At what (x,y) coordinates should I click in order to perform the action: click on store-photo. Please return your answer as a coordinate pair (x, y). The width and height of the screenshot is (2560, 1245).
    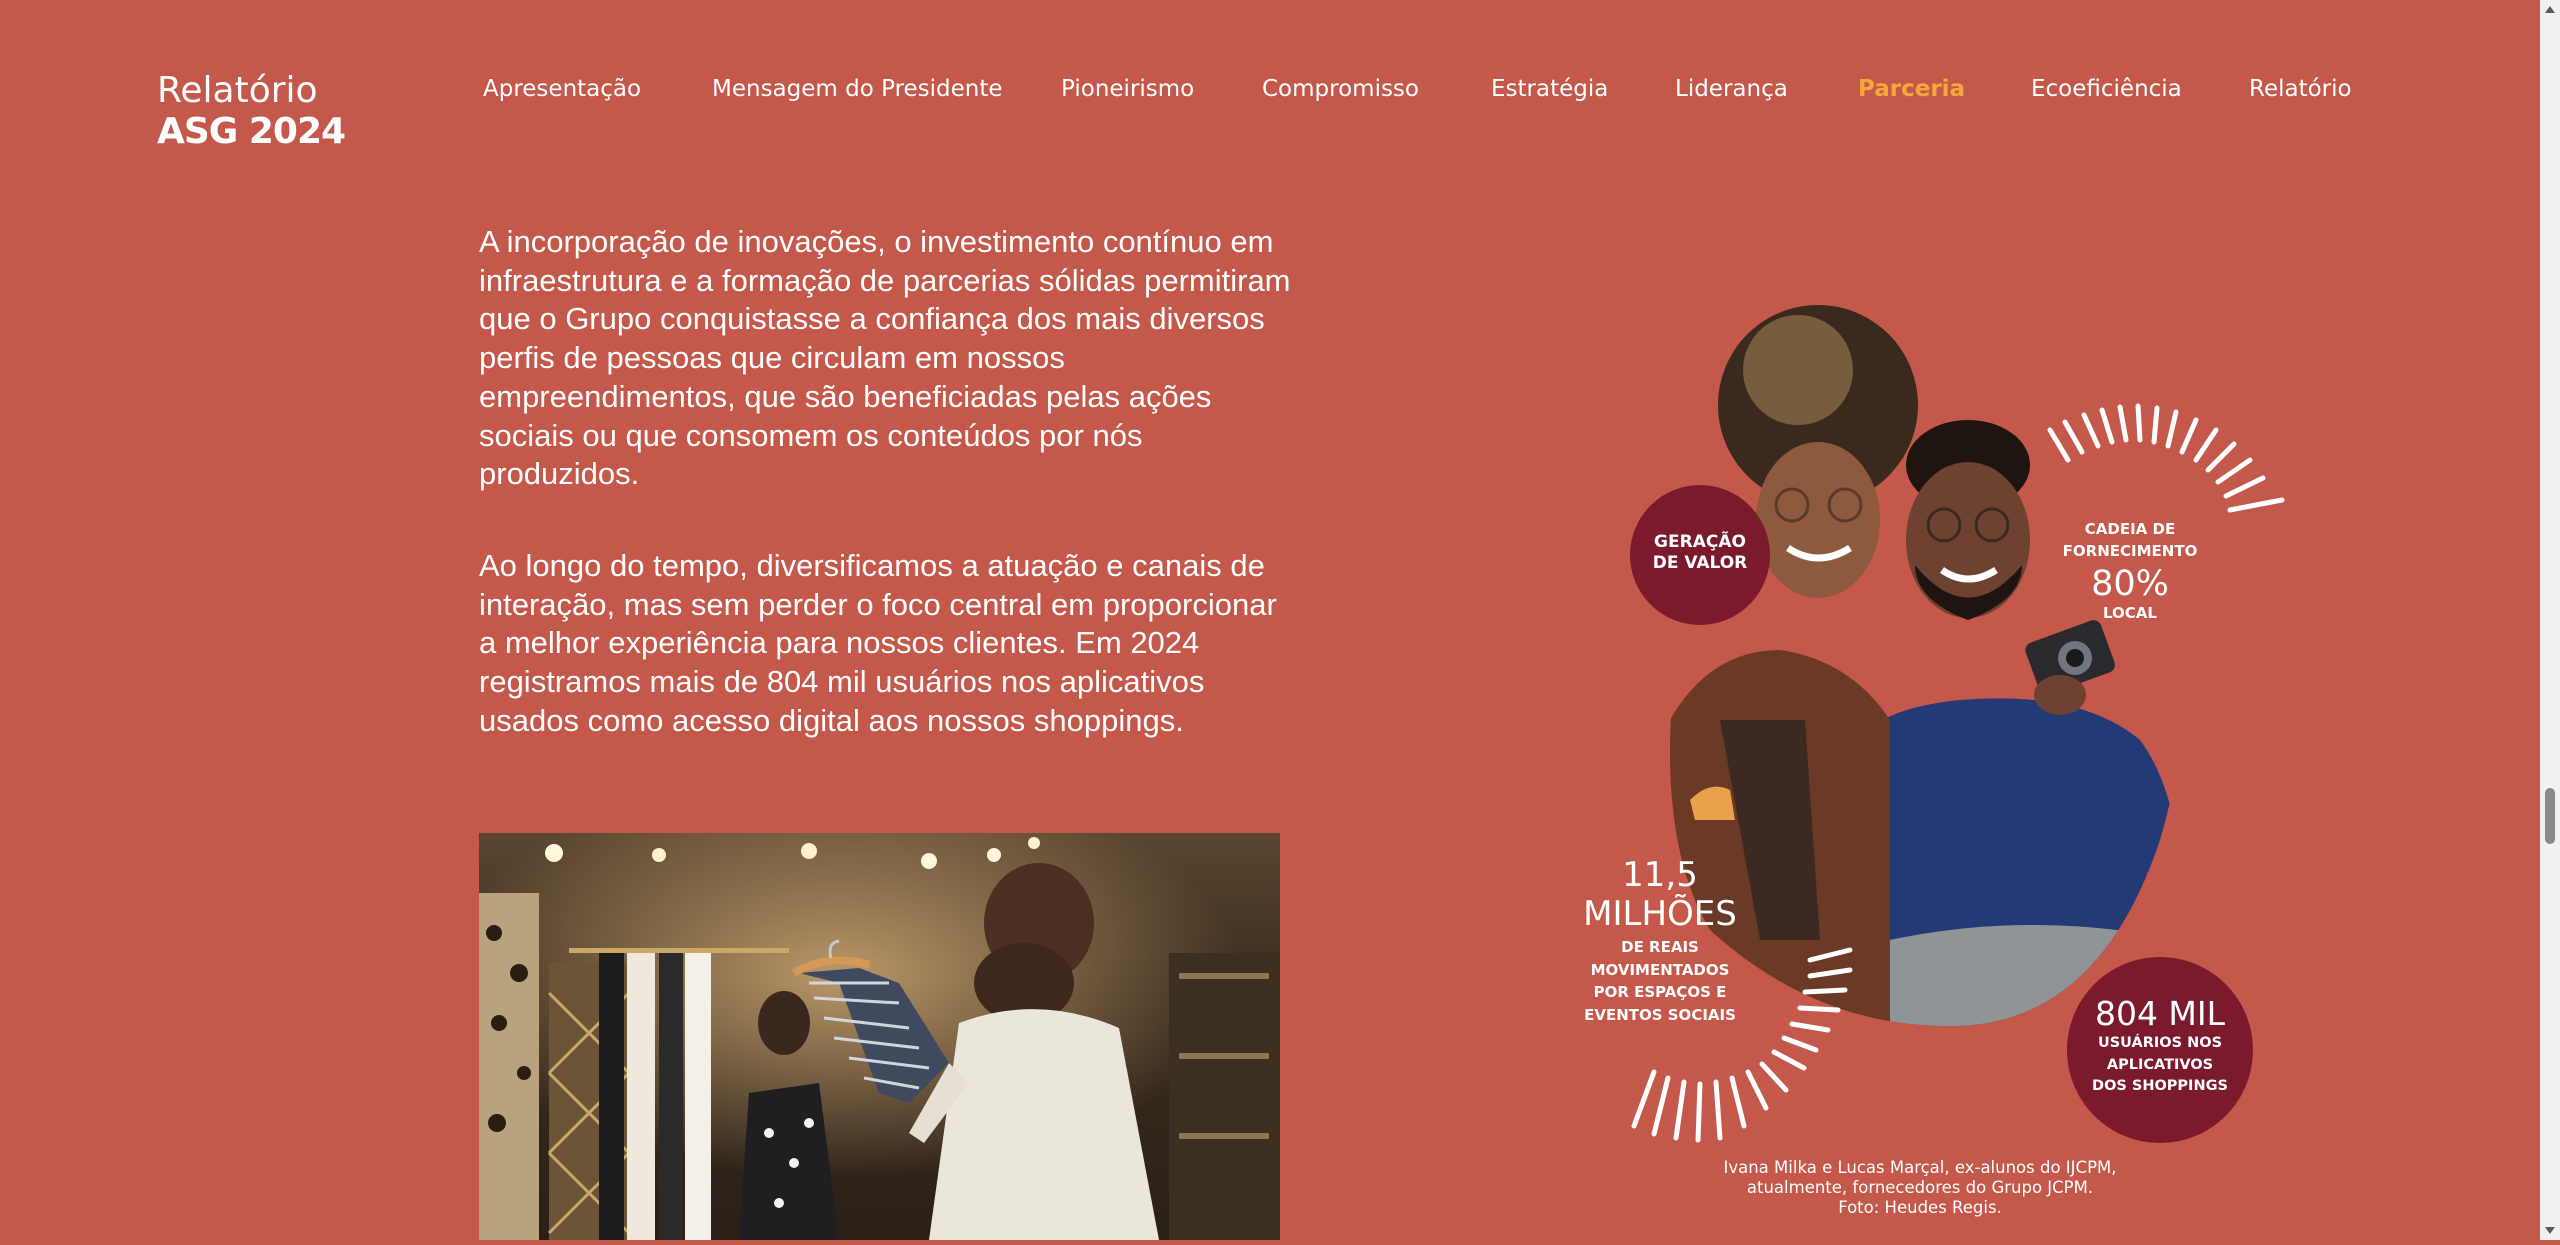
    Looking at the image, I should click on (879, 1036).